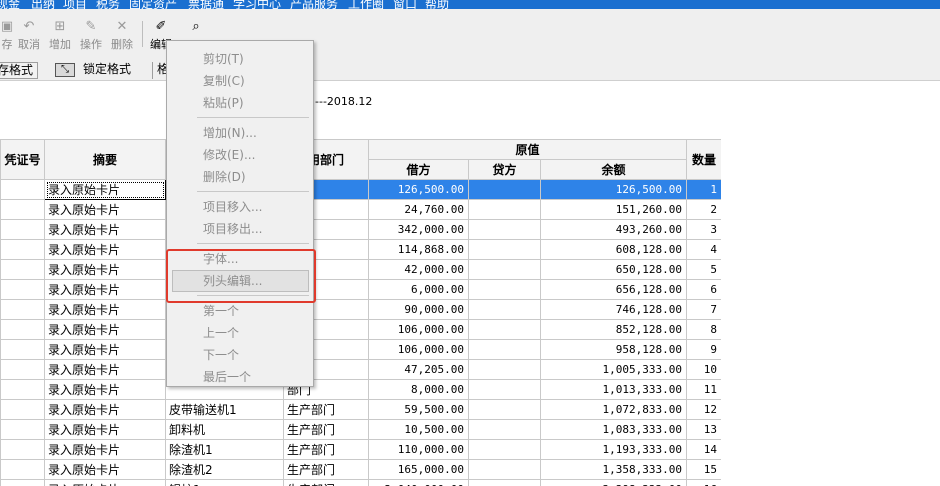 Image resolution: width=940 pixels, height=486 pixels. Describe the element at coordinates (314, 4) in the screenshot. I see `menu-products: 产品服务` at that location.